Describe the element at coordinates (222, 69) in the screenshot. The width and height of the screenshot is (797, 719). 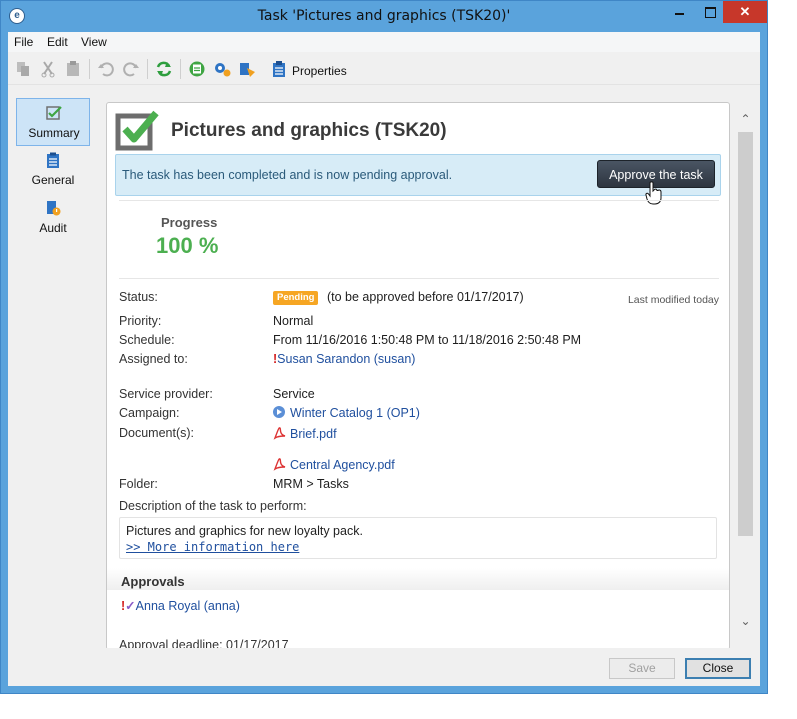
I see `settings-icon` at that location.